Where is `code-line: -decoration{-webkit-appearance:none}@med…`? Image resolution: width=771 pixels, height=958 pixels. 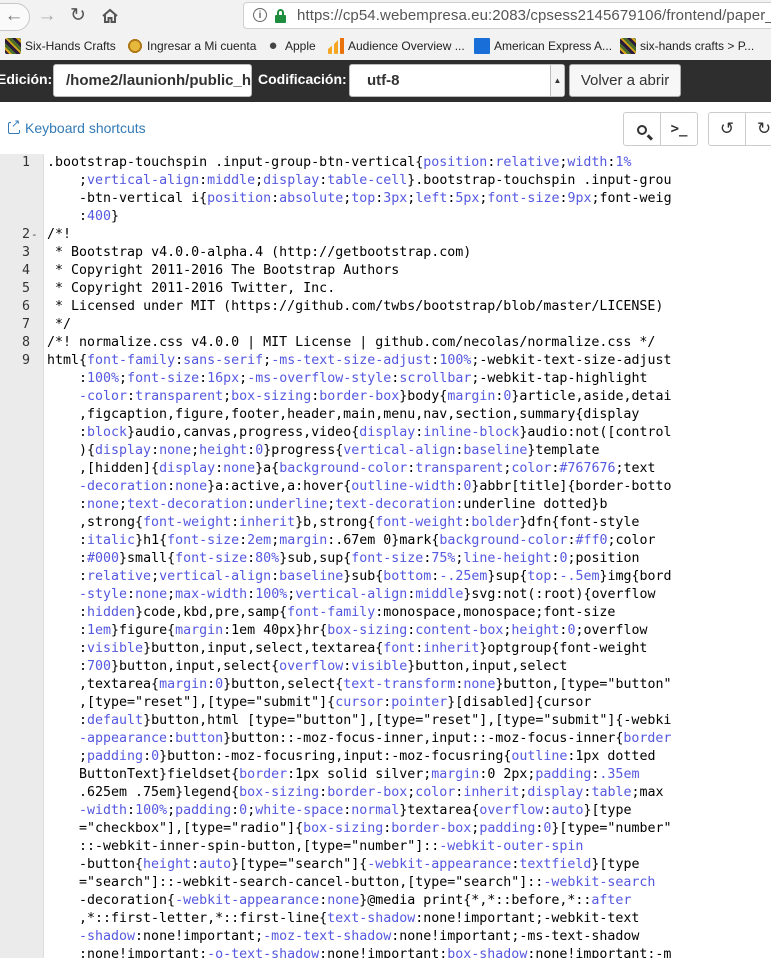
code-line: -decoration{-webkit-appearance:none}@med… is located at coordinates (355, 901).